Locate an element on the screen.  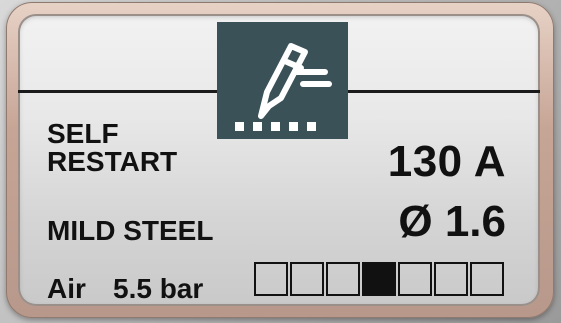
level-segment-active is located at coordinates (379, 279).